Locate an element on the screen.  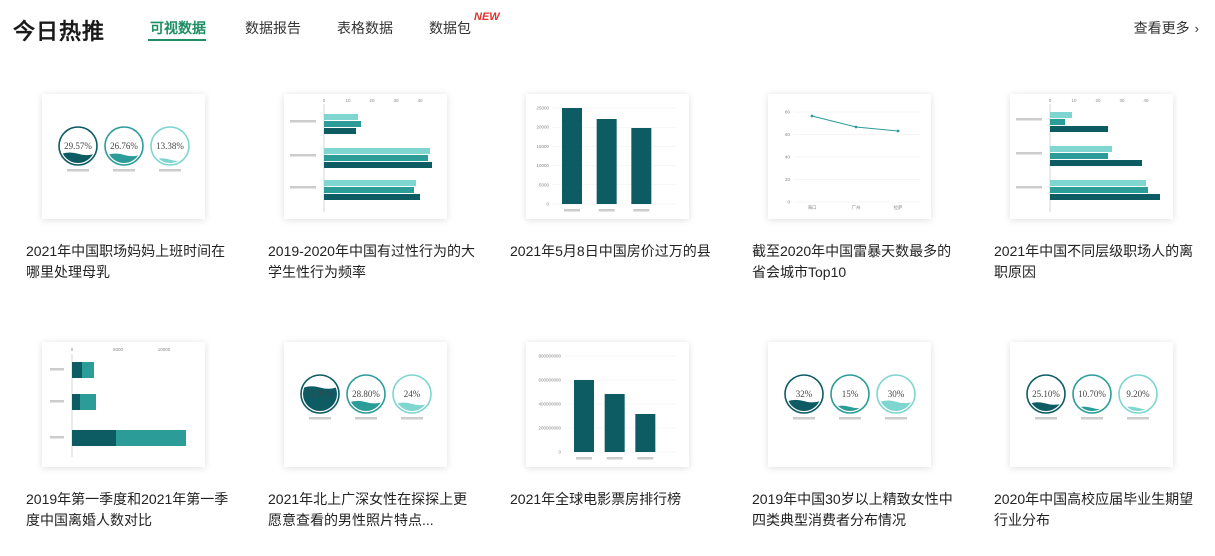
chart-thumbnail: 25000 20000 15000 10000 5000 0 is located at coordinates (607, 156).